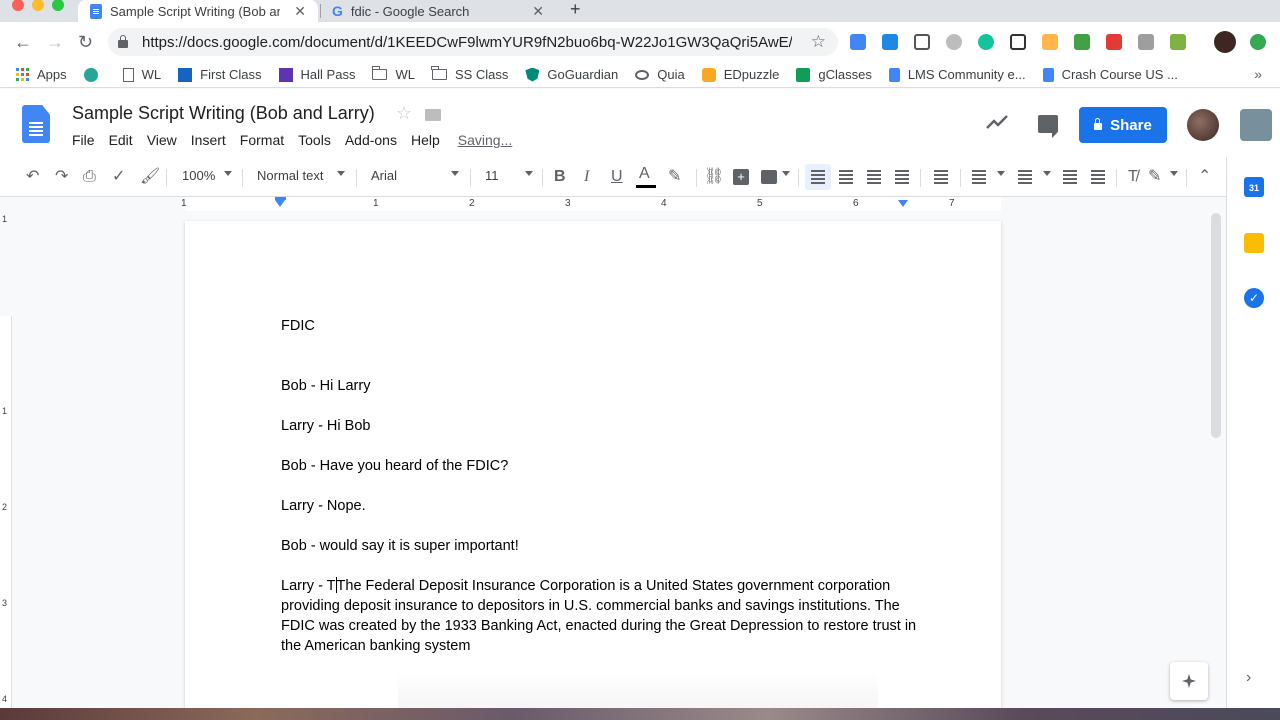  I want to click on bookmark-hall-pass: Hall Pass, so click(316, 74).